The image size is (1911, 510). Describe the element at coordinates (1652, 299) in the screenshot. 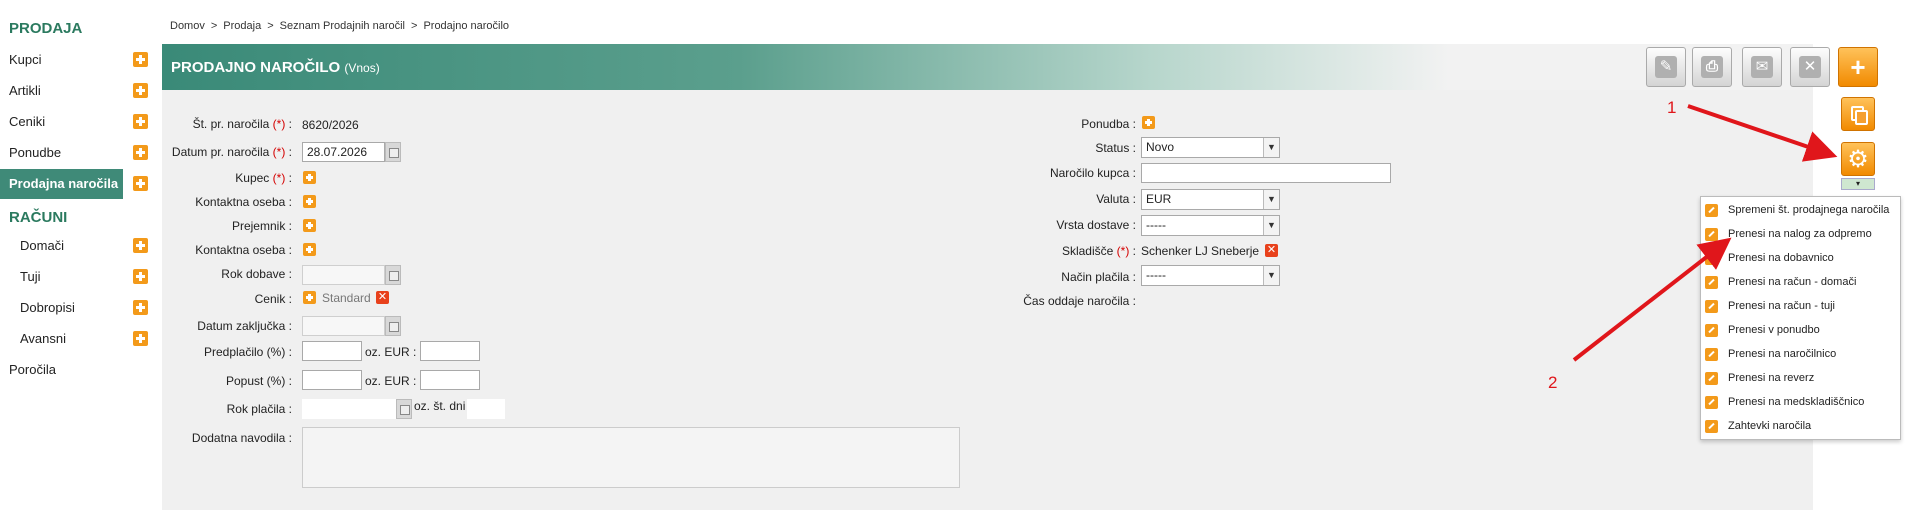

I see `arrow-to-menu-item` at that location.